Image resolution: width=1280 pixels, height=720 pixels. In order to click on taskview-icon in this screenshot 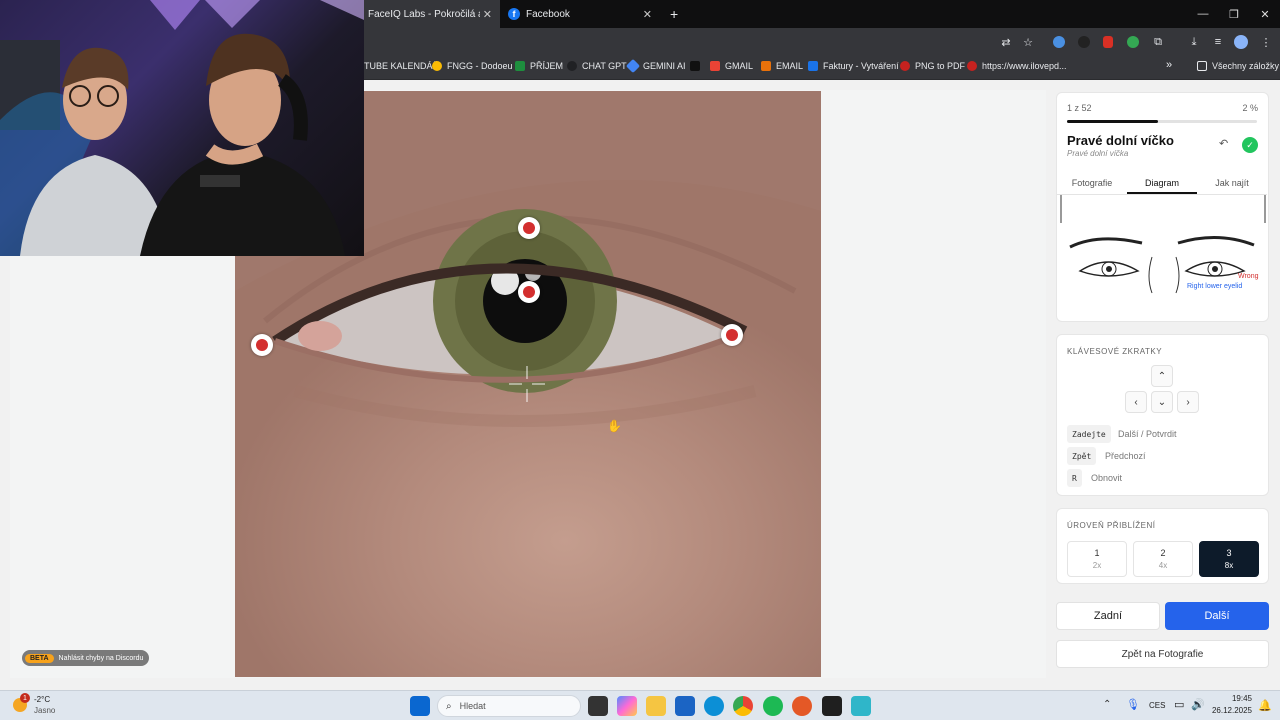, I will do `click(598, 706)`.